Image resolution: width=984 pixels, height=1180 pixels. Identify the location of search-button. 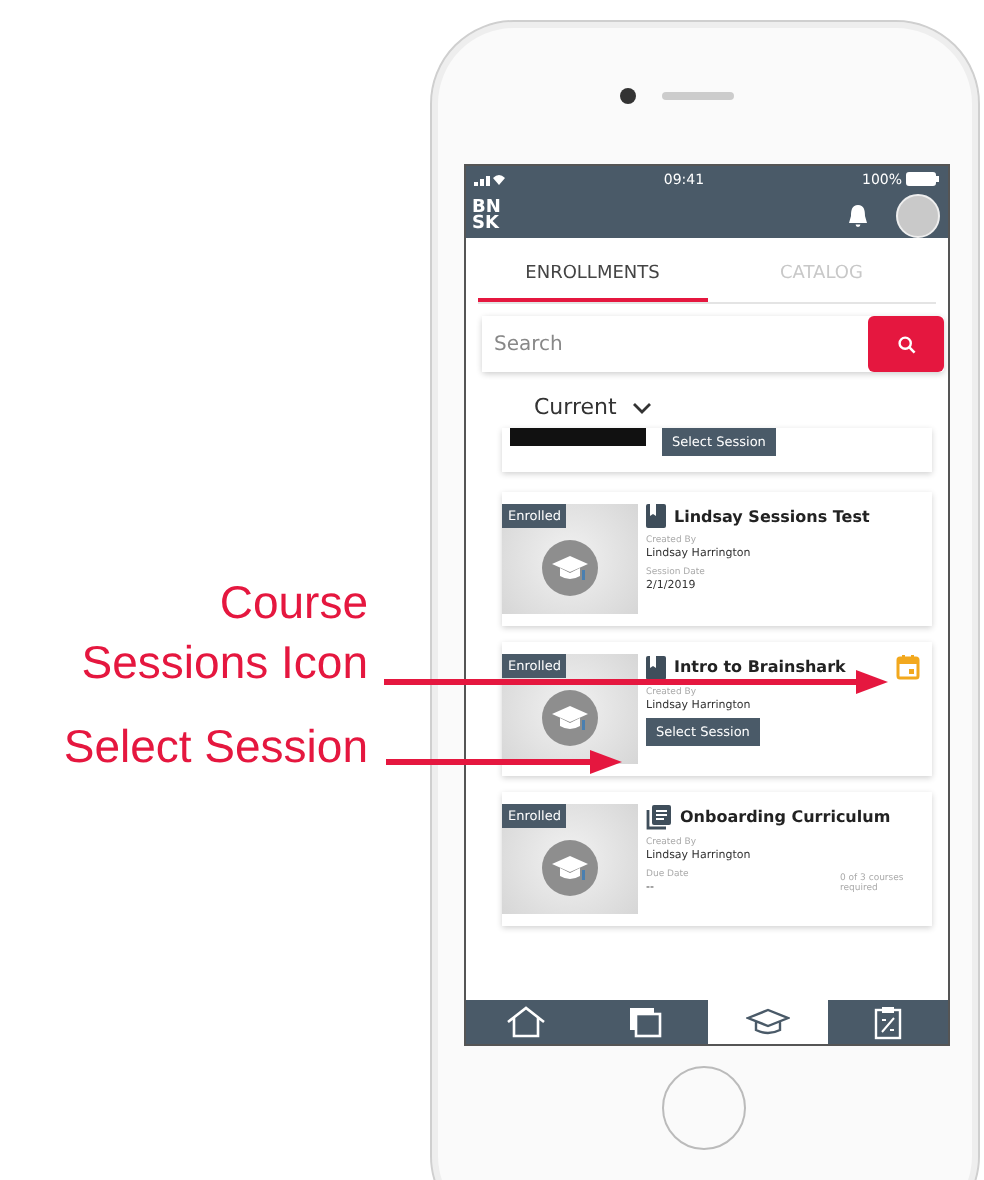
(906, 344).